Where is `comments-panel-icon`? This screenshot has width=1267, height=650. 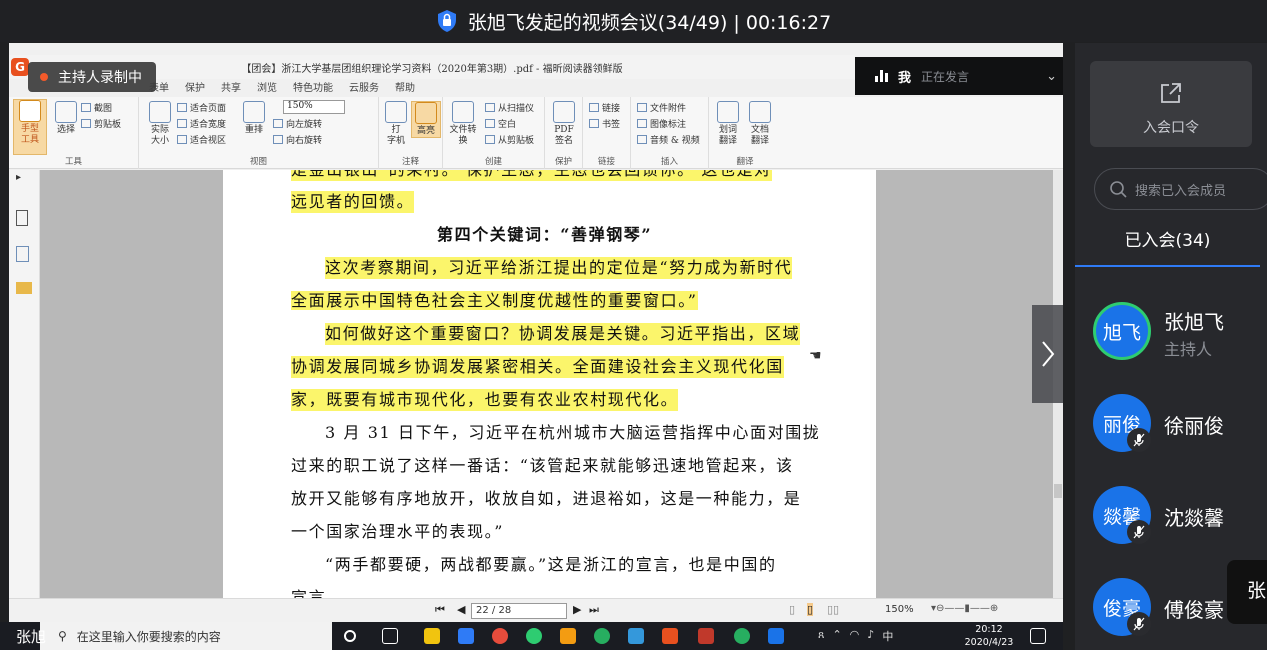 comments-panel-icon is located at coordinates (24, 288).